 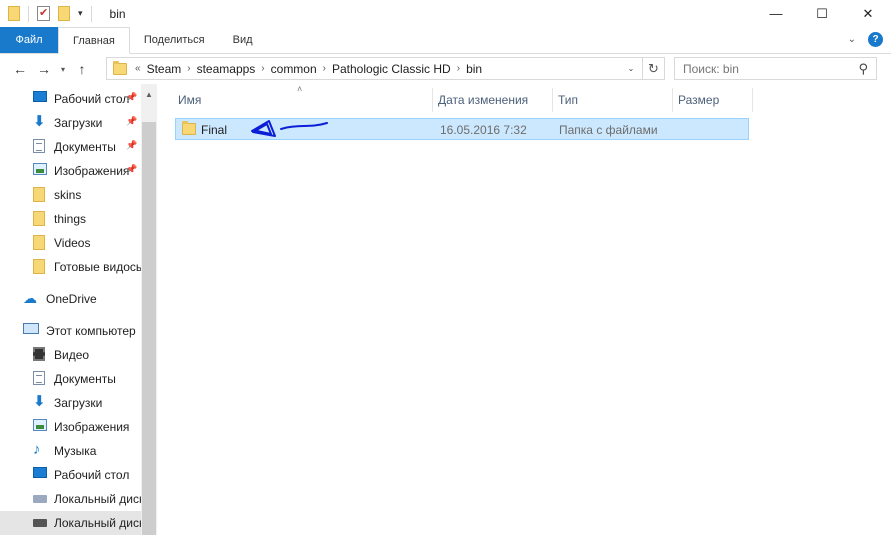 I want to click on column-header-type: Тип, so click(x=613, y=100).